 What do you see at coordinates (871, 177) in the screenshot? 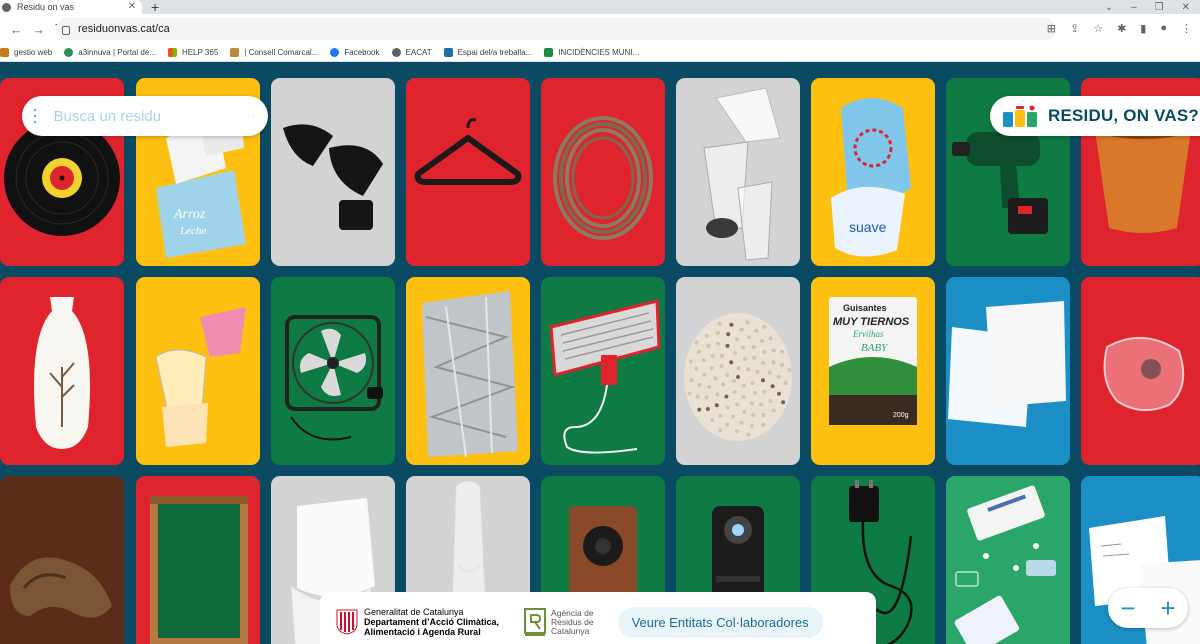
I see `plastic-bags-icon: suave` at bounding box center [871, 177].